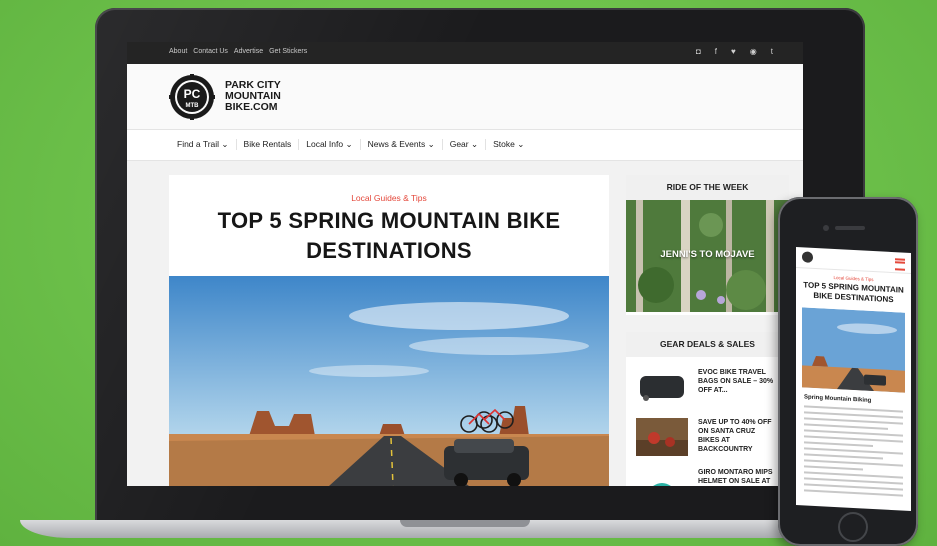 Image resolution: width=937 pixels, height=546 pixels. I want to click on logo-line-3: BIKE.COM, so click(251, 107).